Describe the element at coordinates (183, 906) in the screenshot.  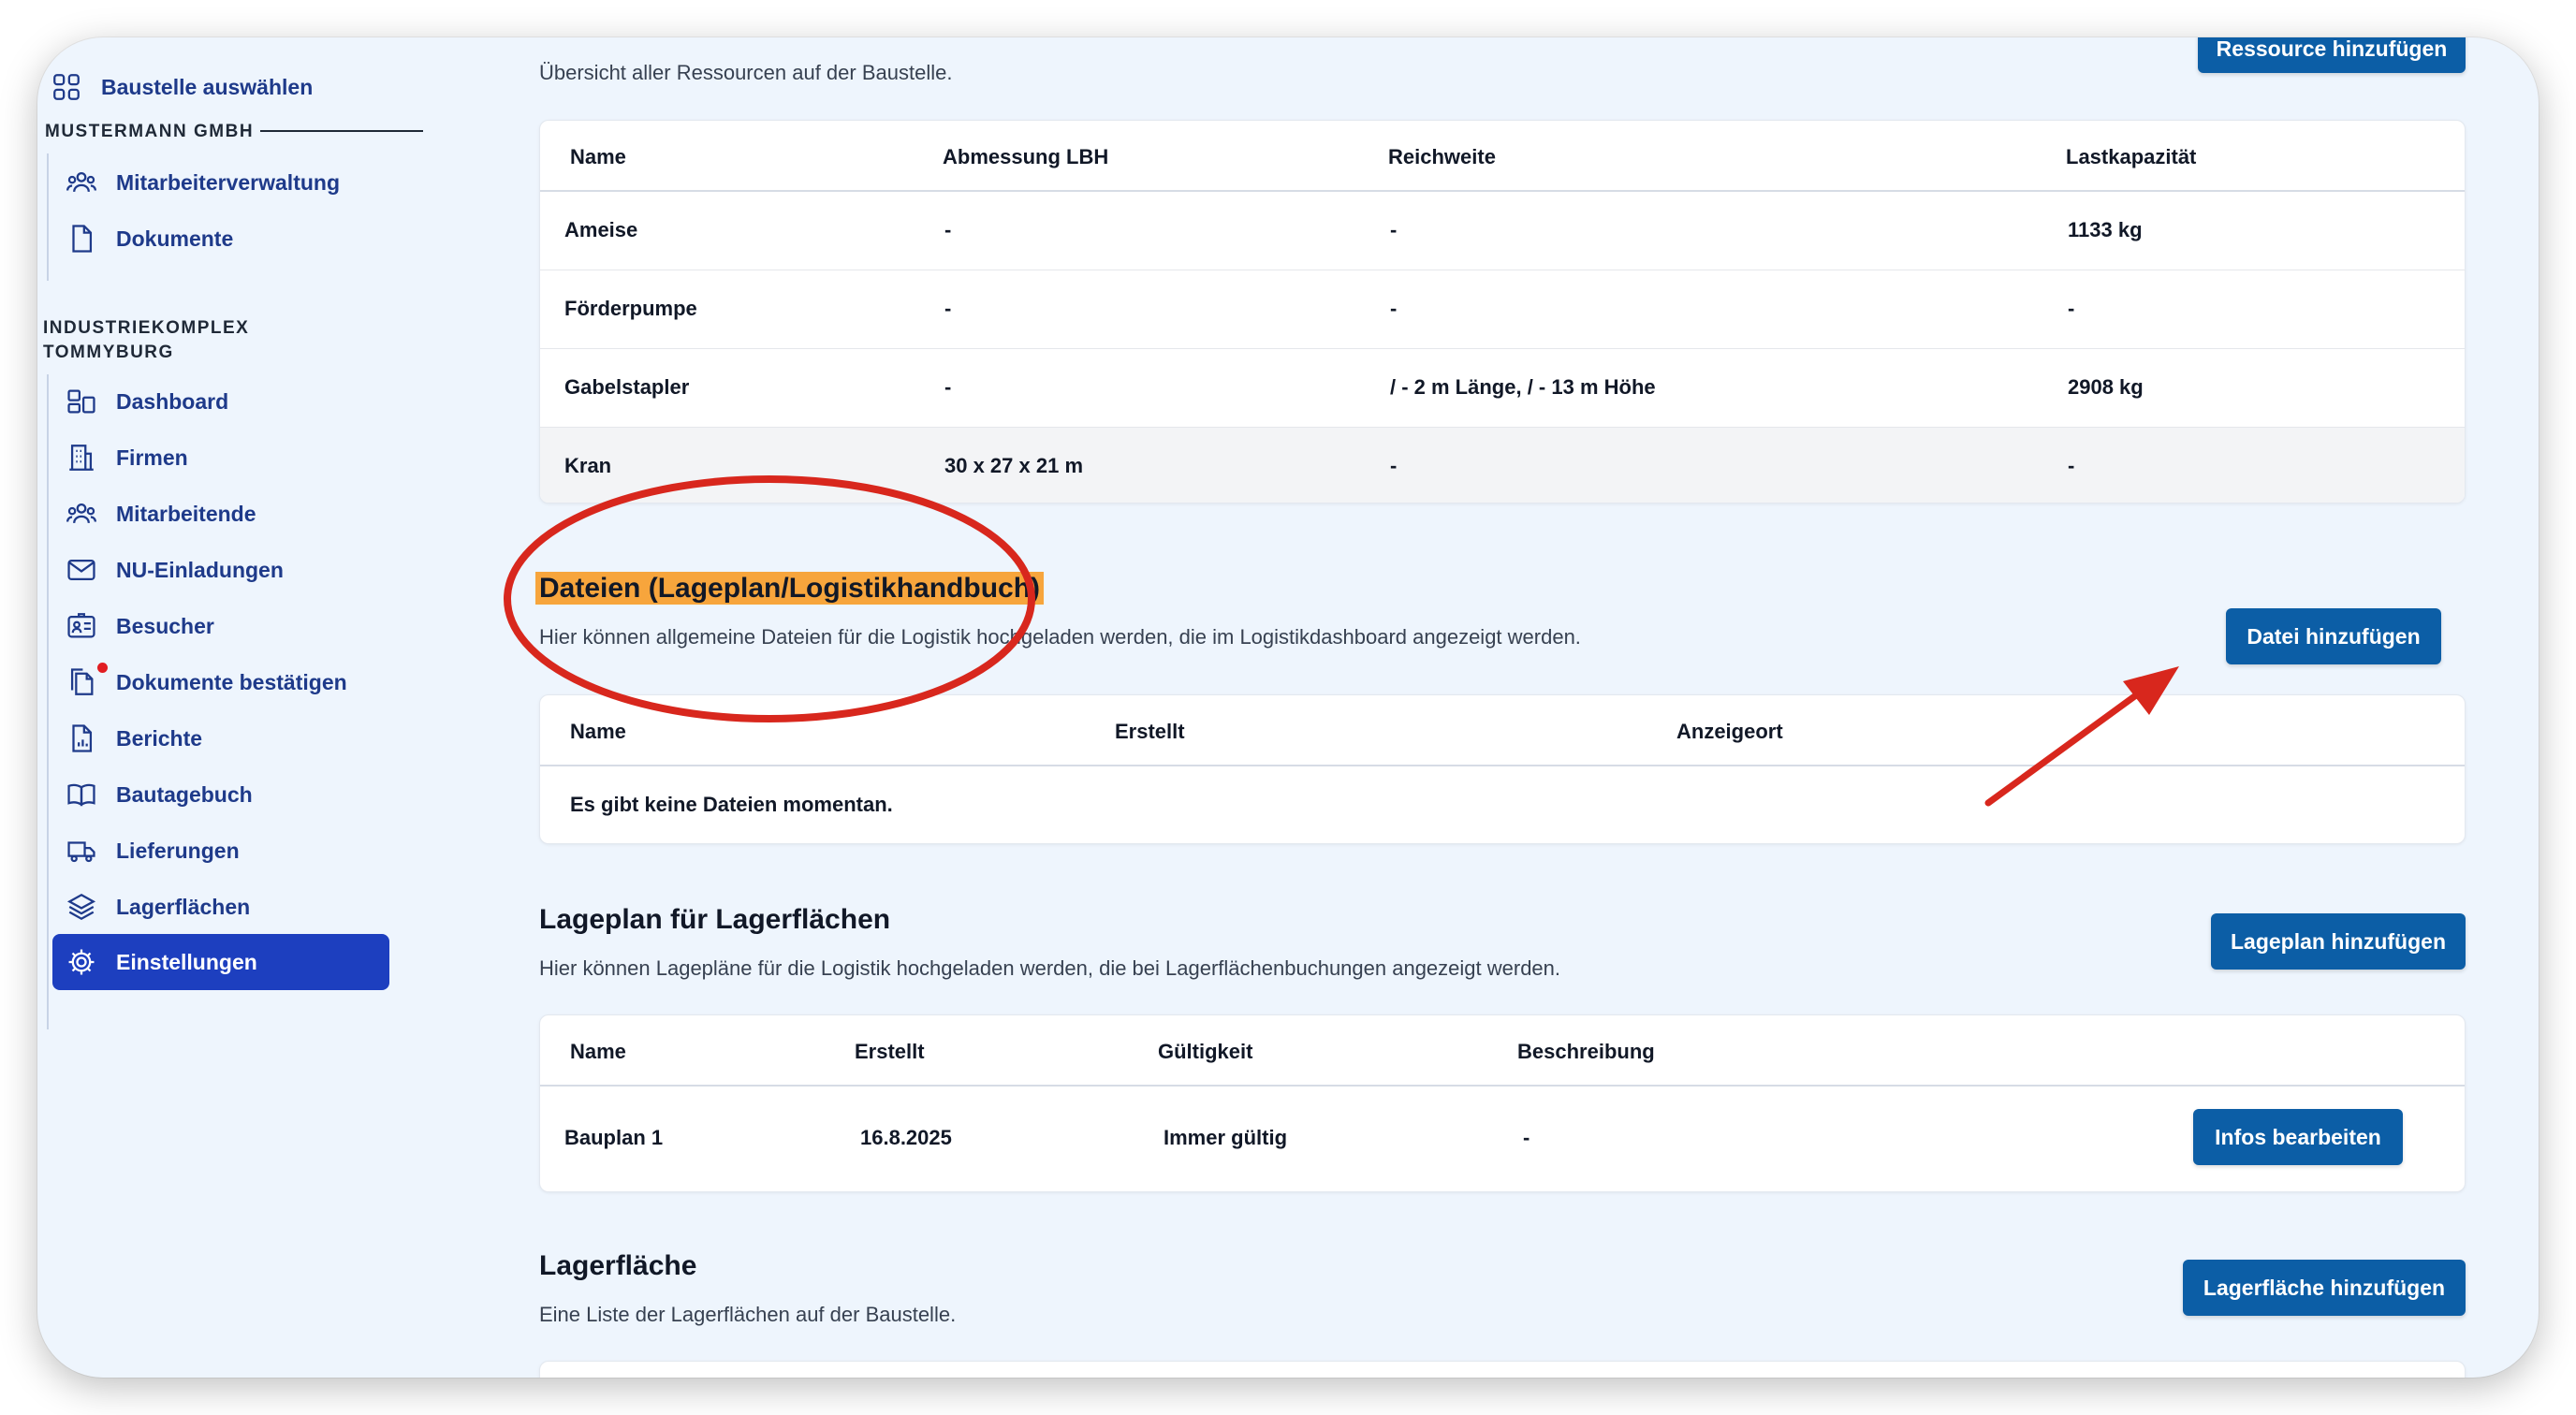
I see `sidebar-item-label: Lagerflächen` at that location.